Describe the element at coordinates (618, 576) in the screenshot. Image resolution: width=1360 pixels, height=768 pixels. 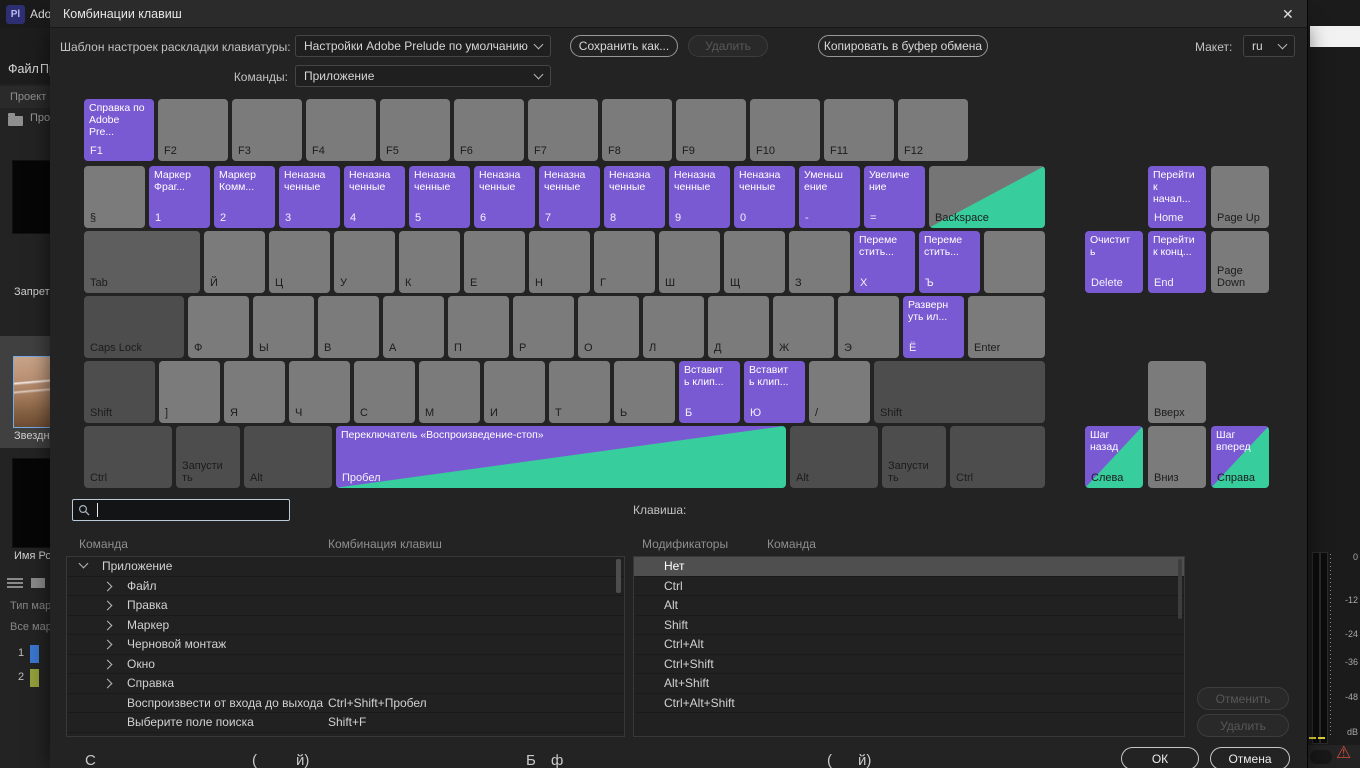
I see `vertical-scrollbar` at that location.